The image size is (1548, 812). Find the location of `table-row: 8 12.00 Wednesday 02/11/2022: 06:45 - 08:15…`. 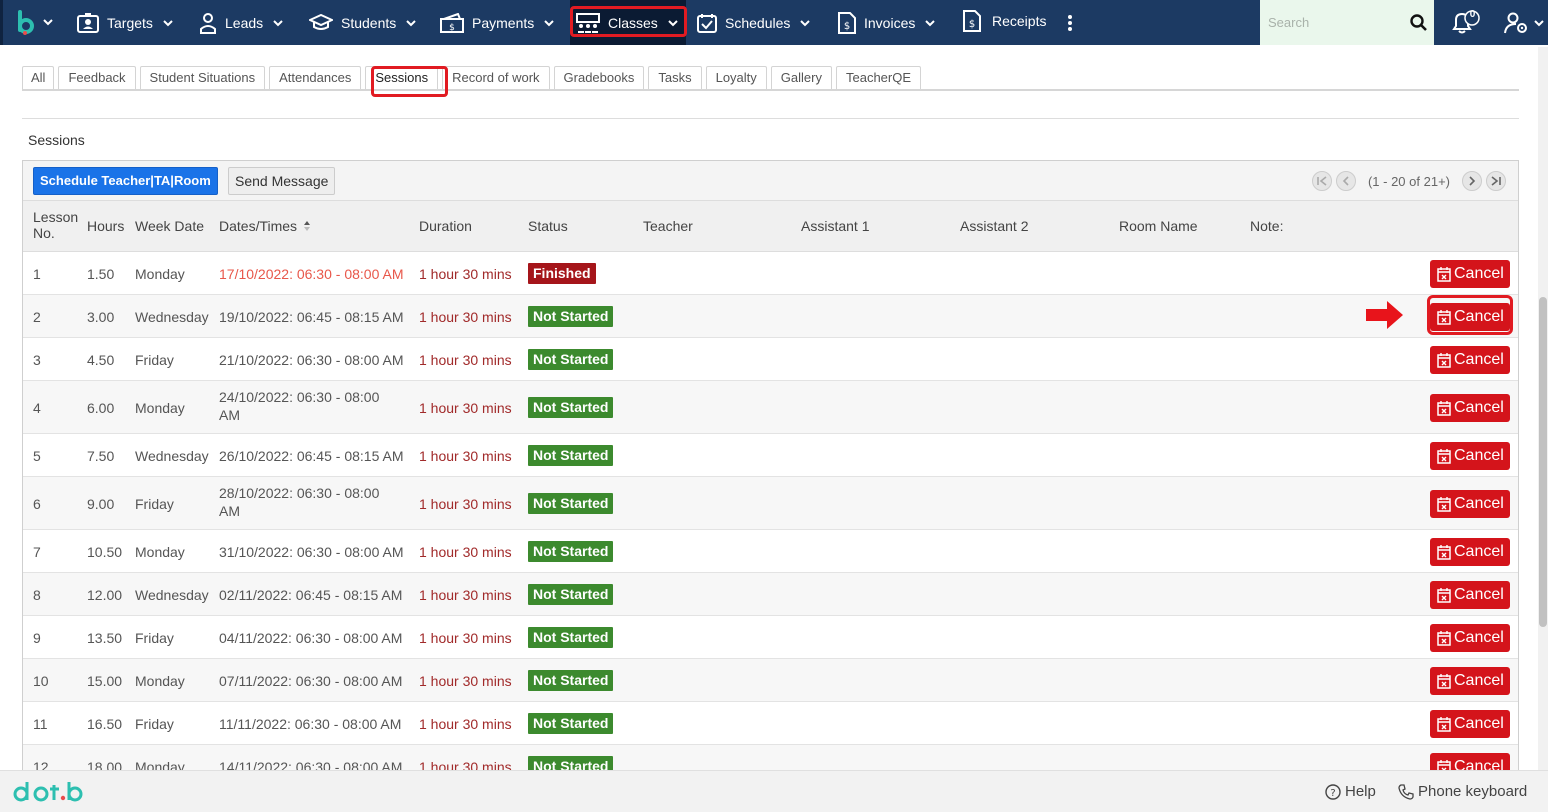

table-row: 8 12.00 Wednesday 02/11/2022: 06:45 - 08:15… is located at coordinates (770, 594).